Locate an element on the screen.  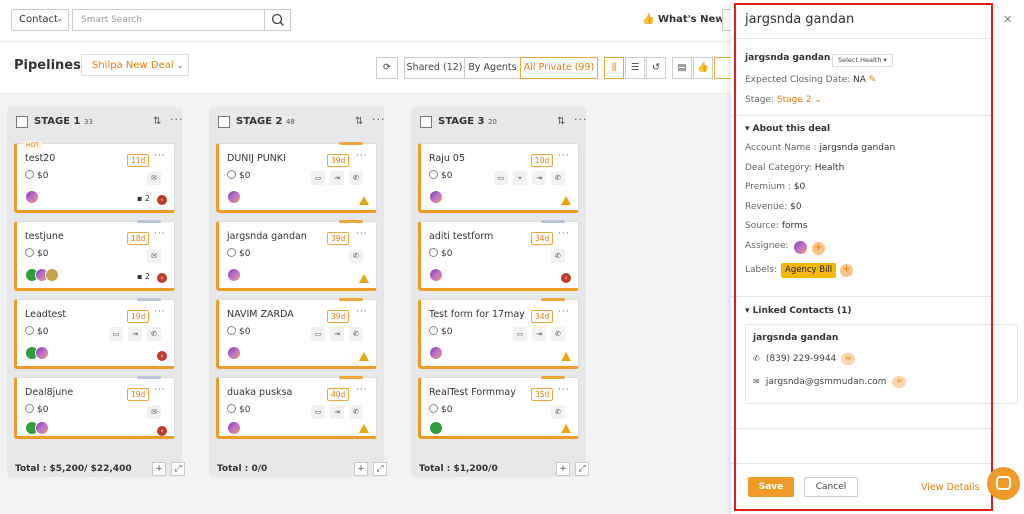
whats-new-link: 👍 What's New is located at coordinates (683, 19).